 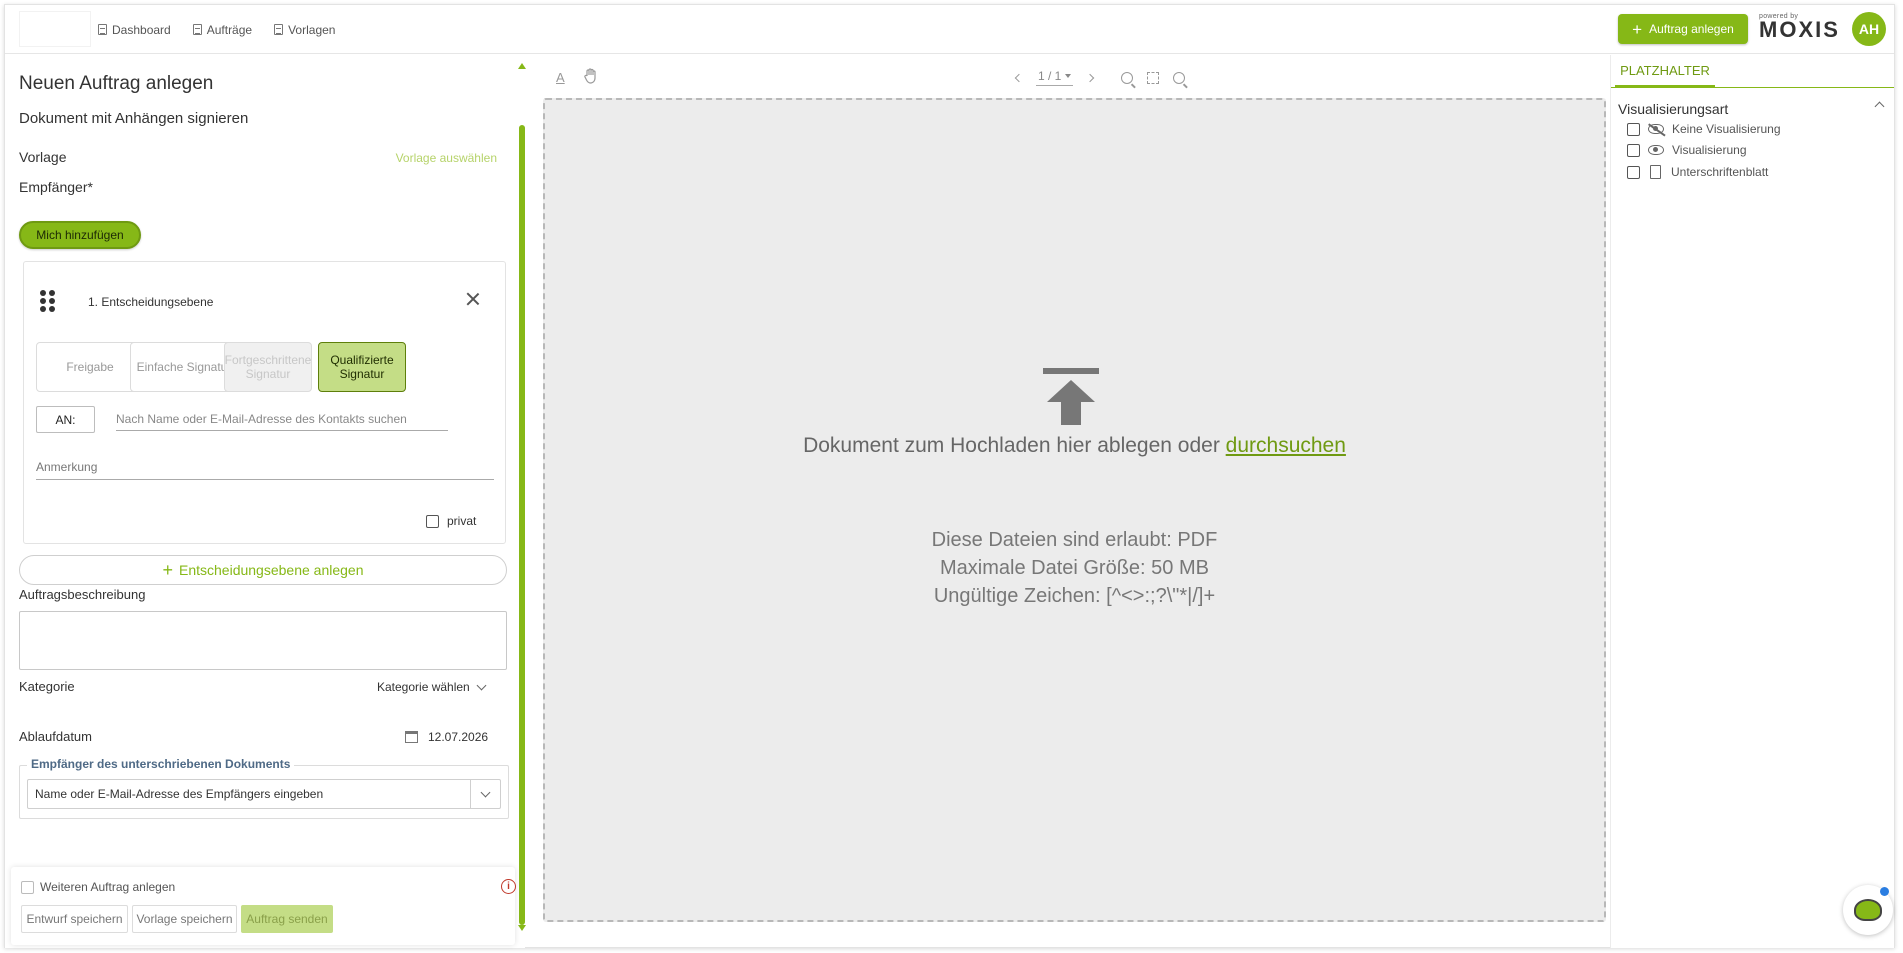 What do you see at coordinates (446, 158) in the screenshot?
I see `select-template-link: Vorlage auswählen` at bounding box center [446, 158].